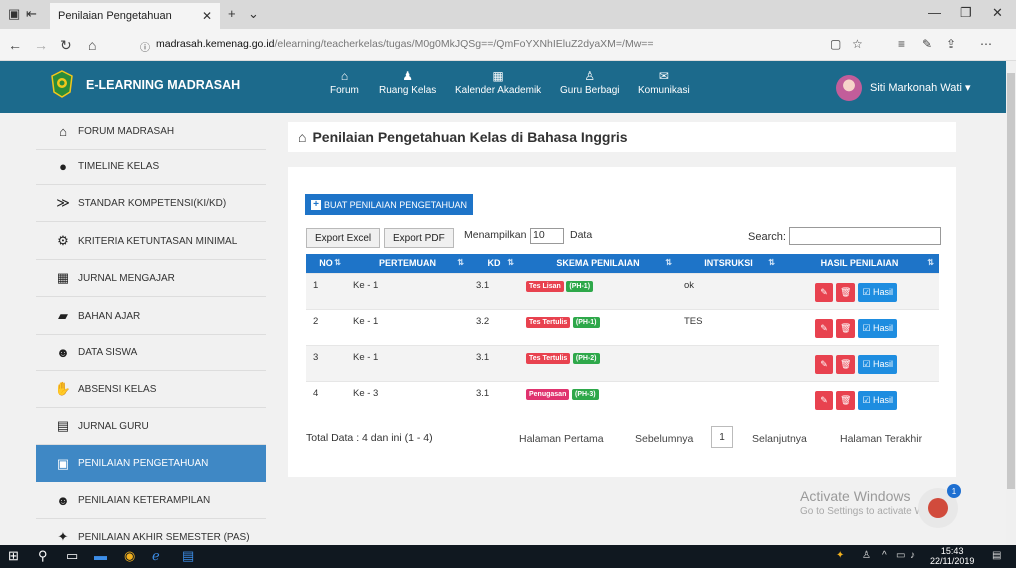 This screenshot has height=568, width=1016. Describe the element at coordinates (145, 46) in the screenshot. I see `info-icon: ⓘ` at that location.